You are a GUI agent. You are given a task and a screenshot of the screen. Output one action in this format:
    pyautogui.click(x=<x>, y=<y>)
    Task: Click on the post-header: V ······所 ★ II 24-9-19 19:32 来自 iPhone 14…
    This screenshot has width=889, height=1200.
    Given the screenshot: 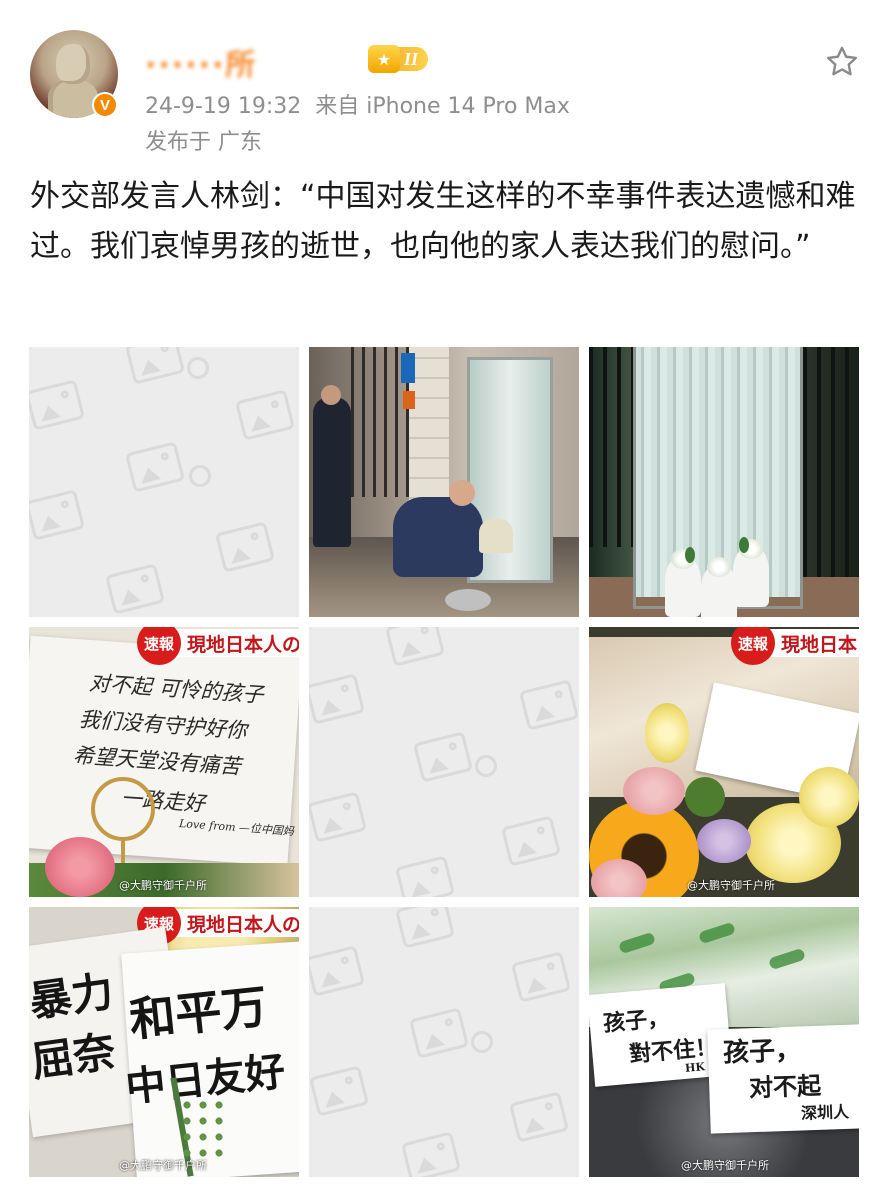 What is the action you would take?
    pyautogui.click(x=444, y=80)
    